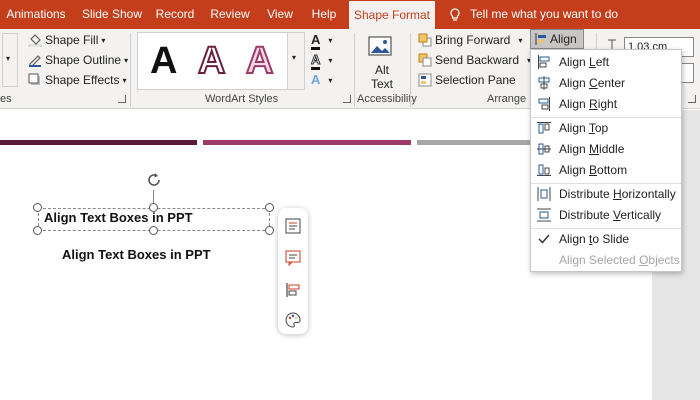 The height and width of the screenshot is (400, 700). I want to click on align-left-icon, so click(544, 62).